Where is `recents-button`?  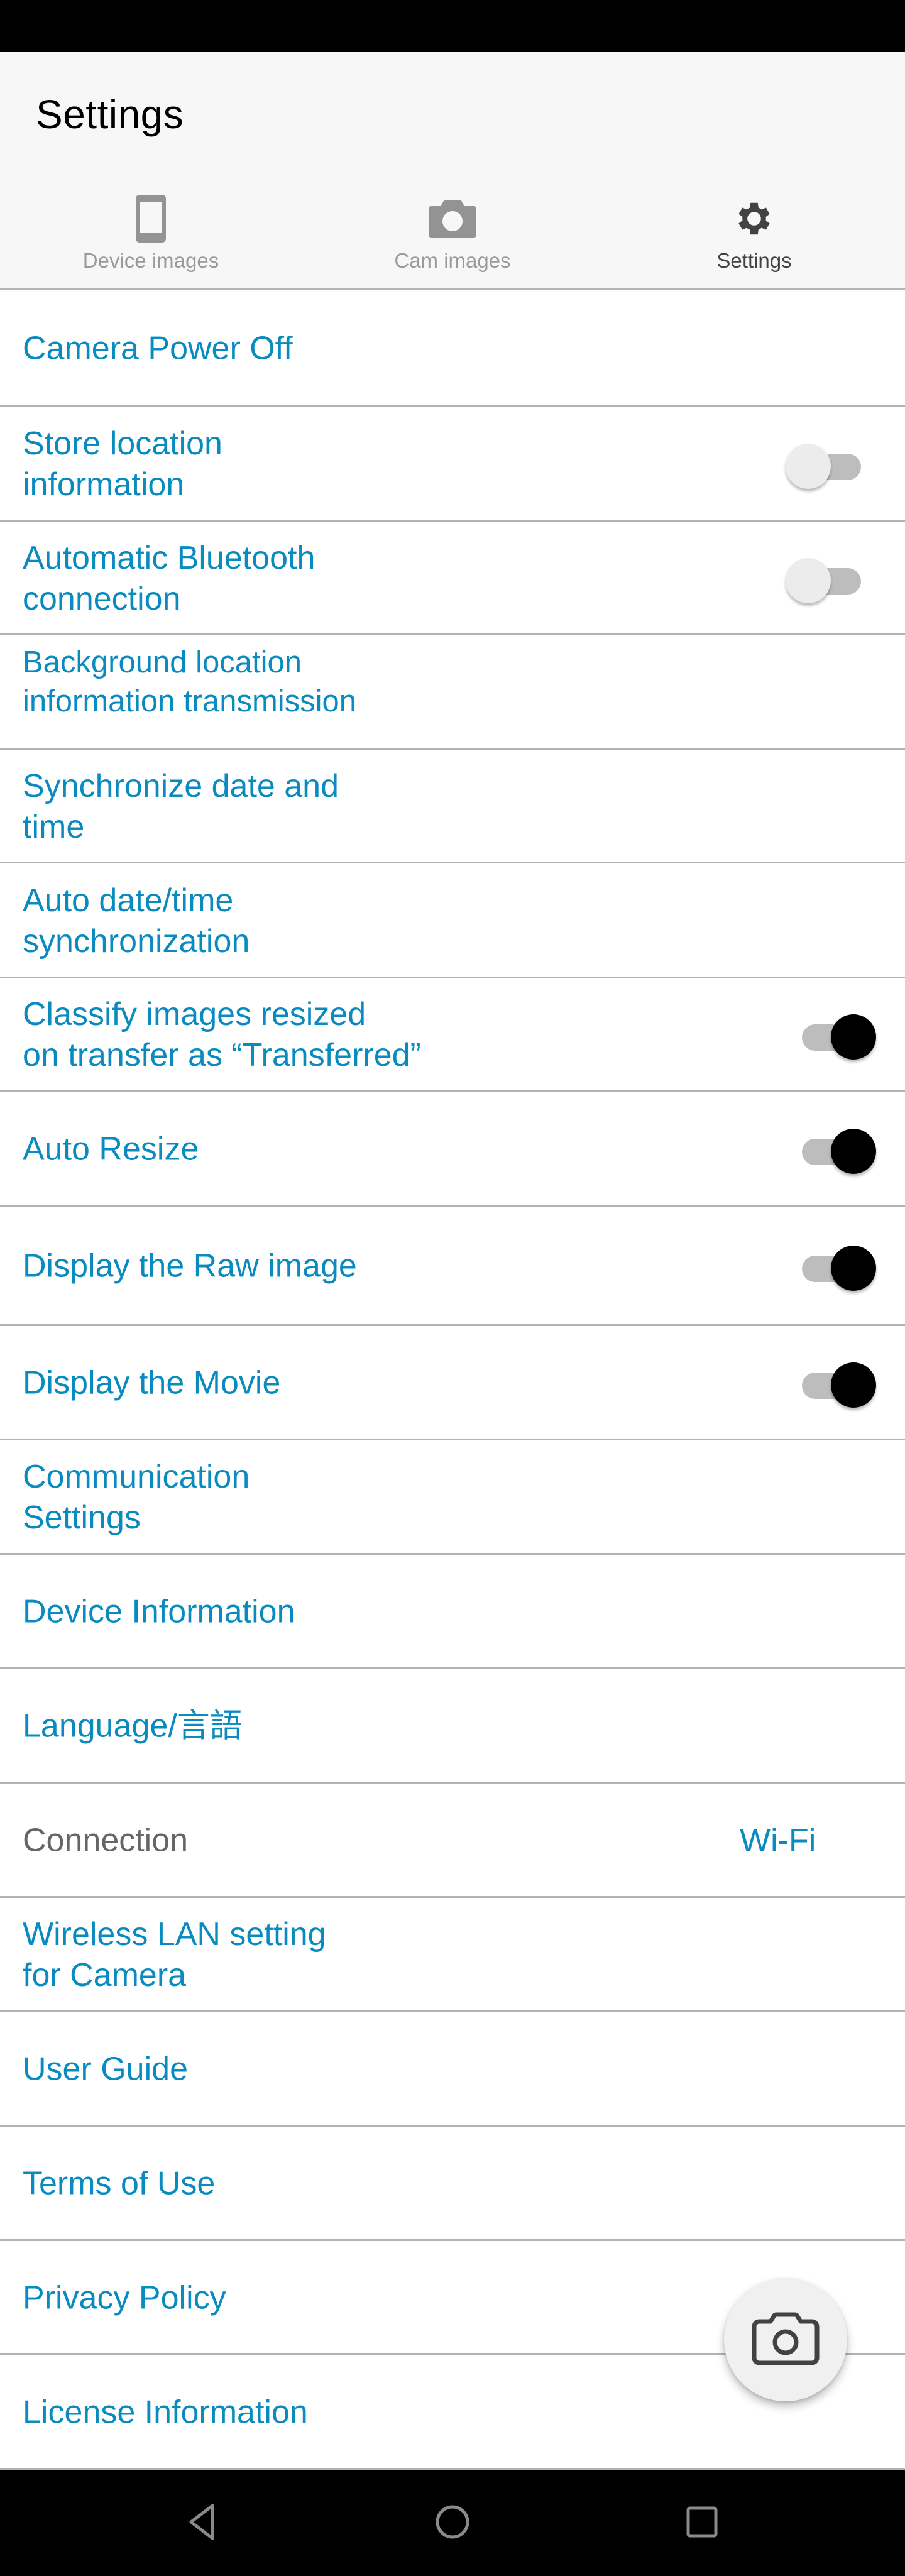
recents-button is located at coordinates (702, 2523).